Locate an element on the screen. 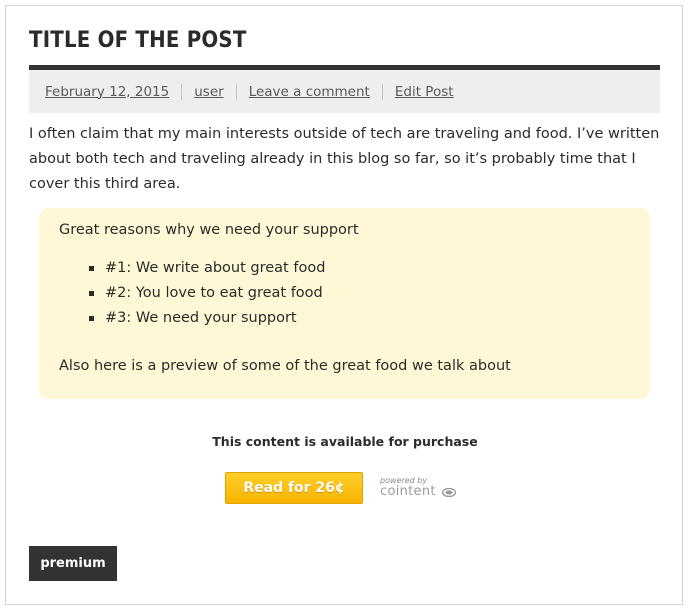  premium-tag: premium is located at coordinates (73, 563).